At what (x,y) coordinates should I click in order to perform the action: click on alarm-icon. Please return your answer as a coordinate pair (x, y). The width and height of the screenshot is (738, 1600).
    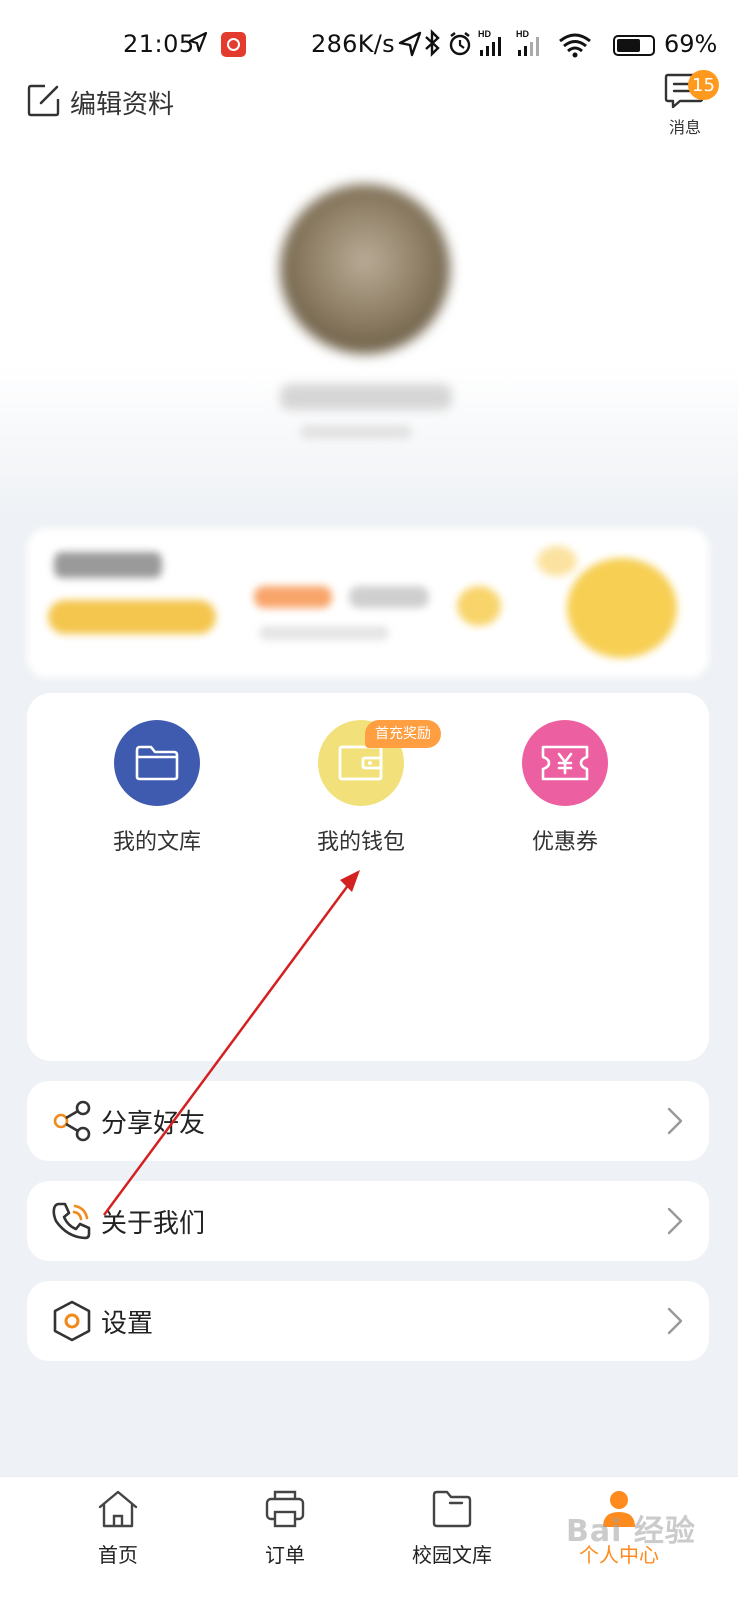
    Looking at the image, I should click on (460, 44).